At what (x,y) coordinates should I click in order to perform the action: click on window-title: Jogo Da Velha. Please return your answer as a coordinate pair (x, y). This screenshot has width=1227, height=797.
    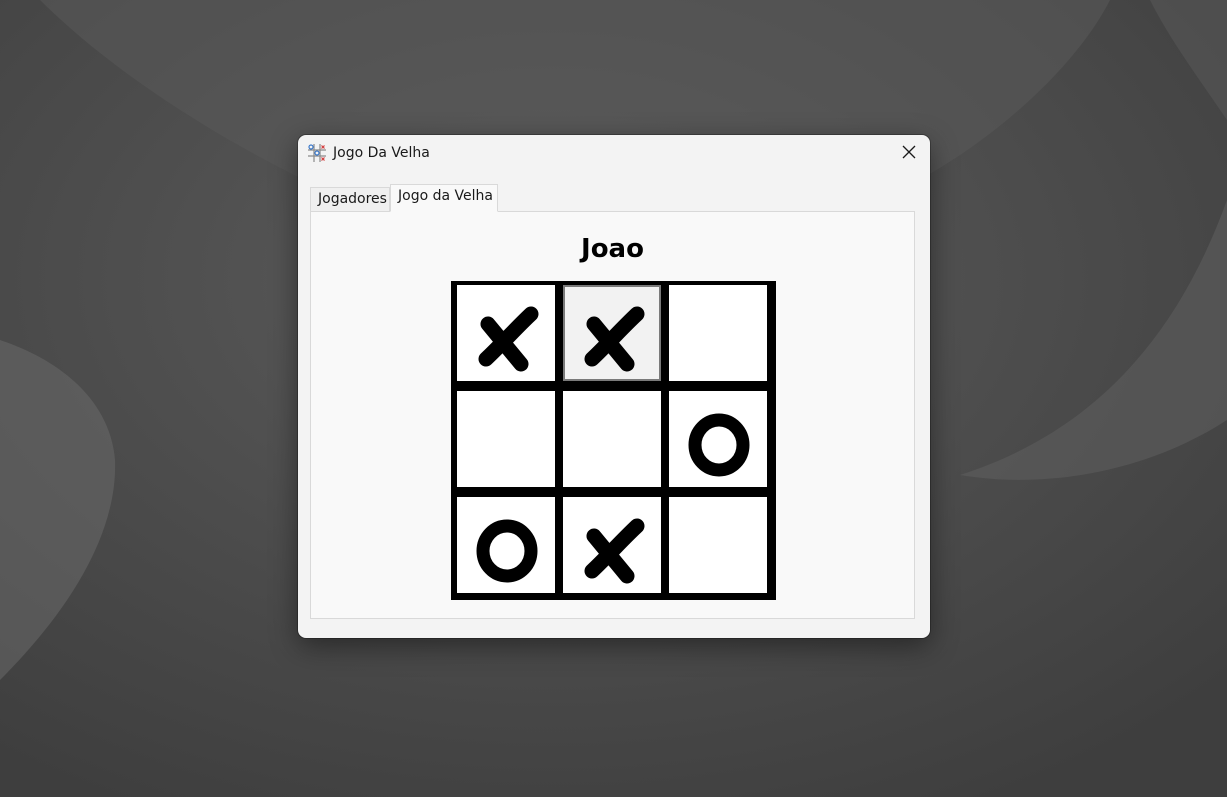
    Looking at the image, I should click on (381, 153).